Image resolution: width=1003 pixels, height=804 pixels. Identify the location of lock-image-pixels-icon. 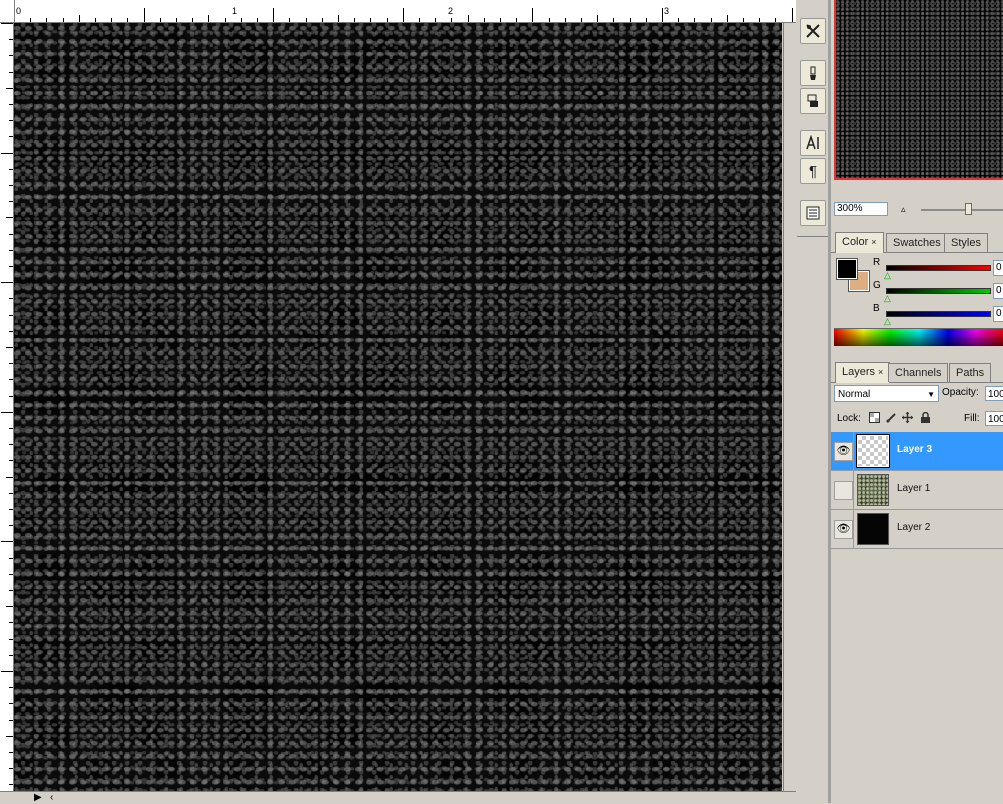
(891, 417).